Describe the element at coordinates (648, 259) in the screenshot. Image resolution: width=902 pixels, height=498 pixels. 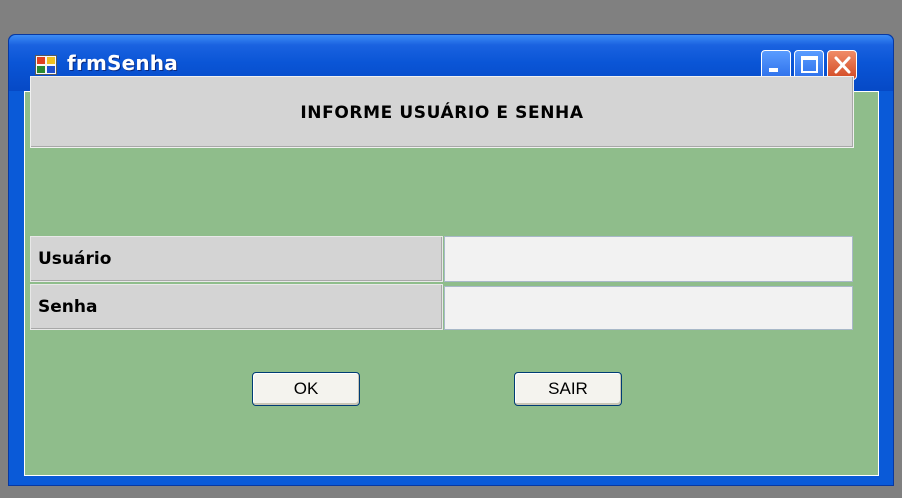
I see `username-field` at that location.